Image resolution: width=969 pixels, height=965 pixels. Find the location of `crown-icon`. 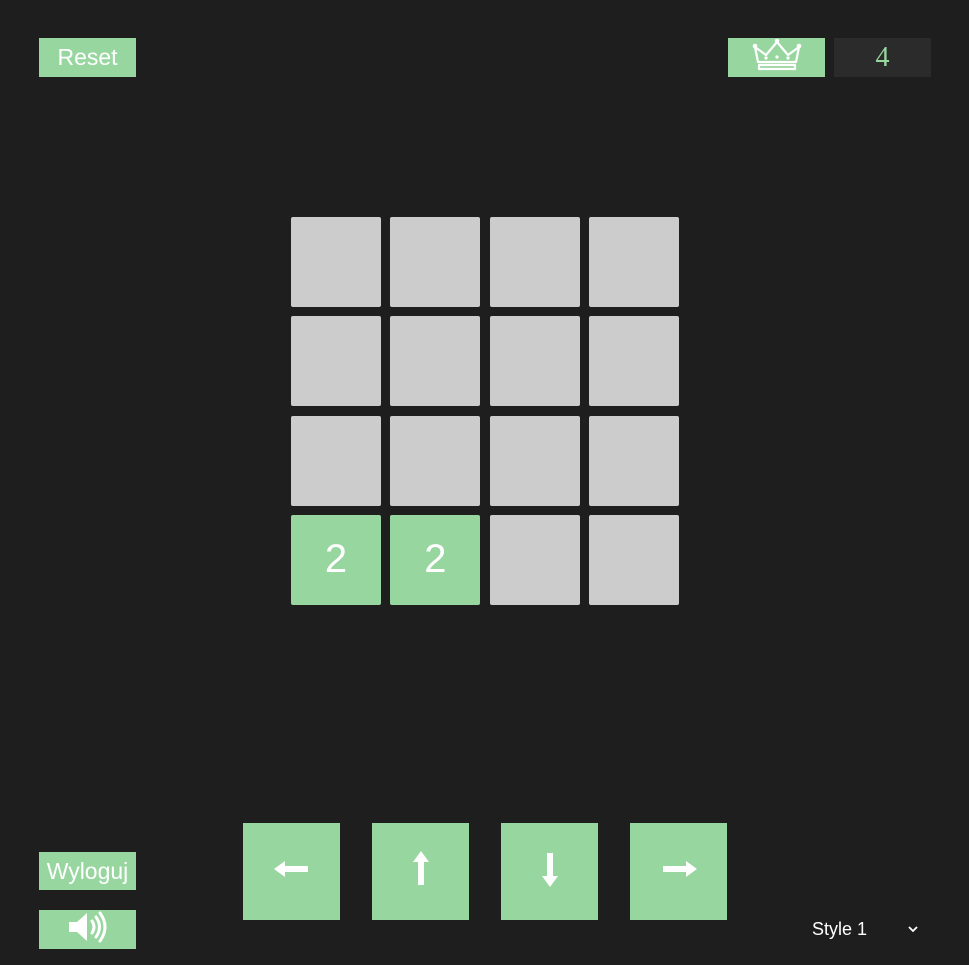

crown-icon is located at coordinates (777, 57).